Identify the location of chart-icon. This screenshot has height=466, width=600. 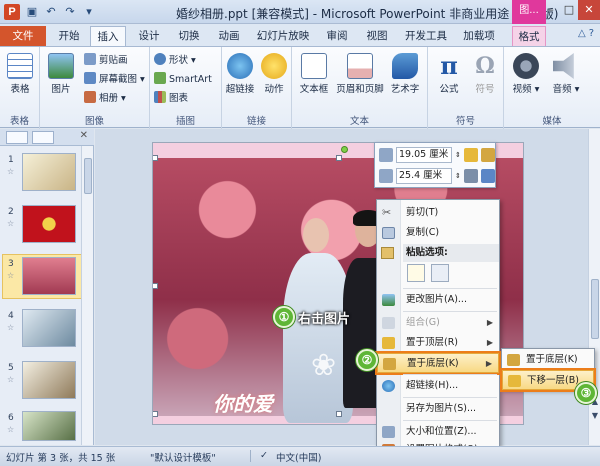
(160, 97).